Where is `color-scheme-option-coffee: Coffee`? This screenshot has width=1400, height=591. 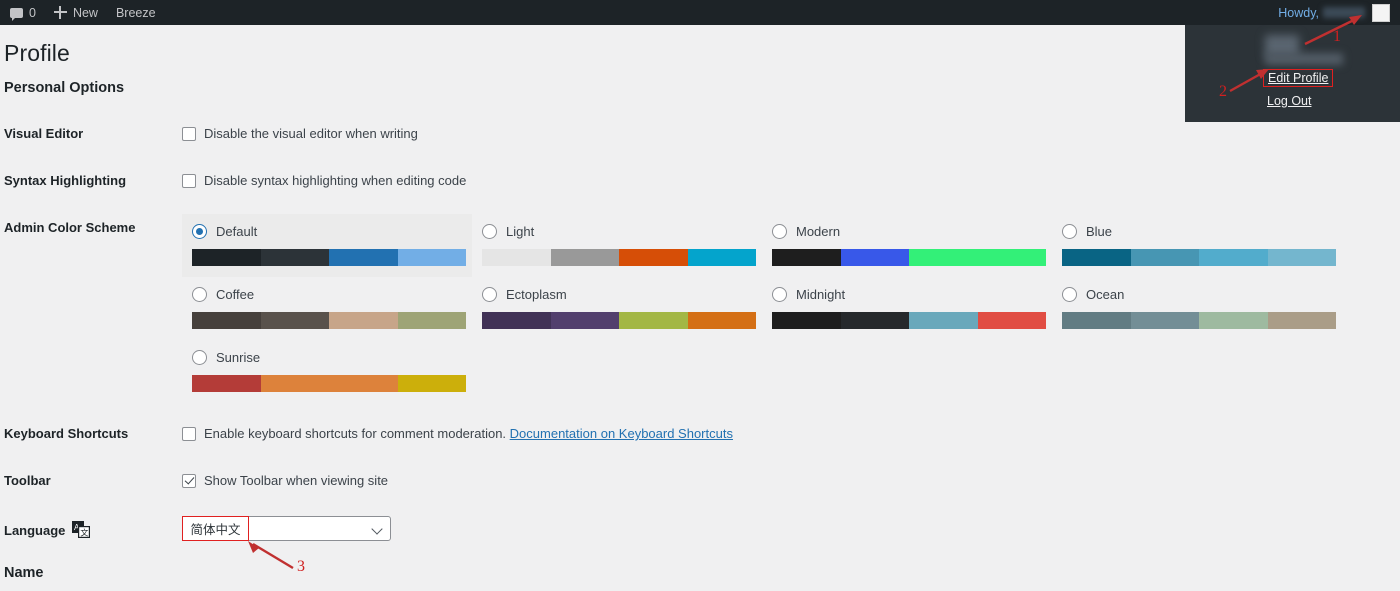
color-scheme-option-coffee: Coffee is located at coordinates (327, 308).